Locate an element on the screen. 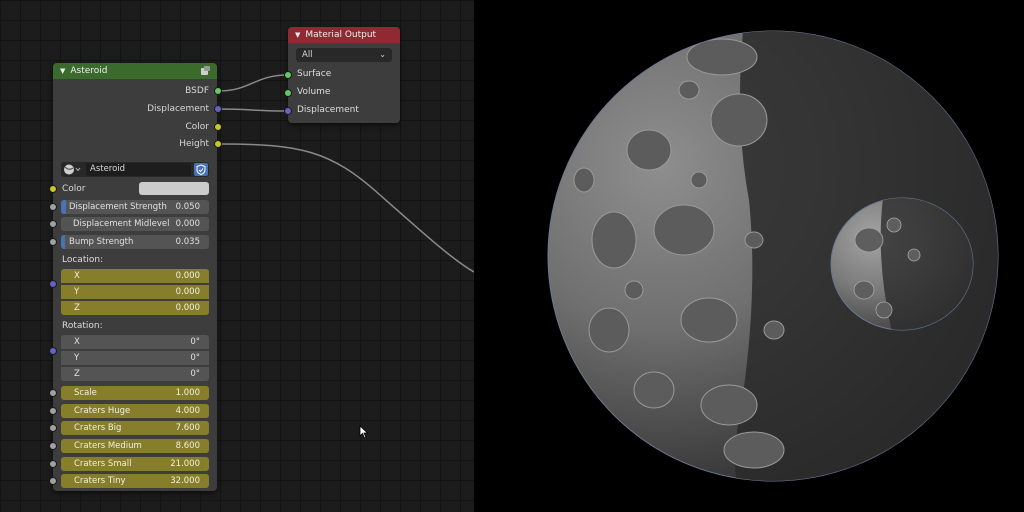 The image size is (1024, 512). socket-location is located at coordinates (53, 284).